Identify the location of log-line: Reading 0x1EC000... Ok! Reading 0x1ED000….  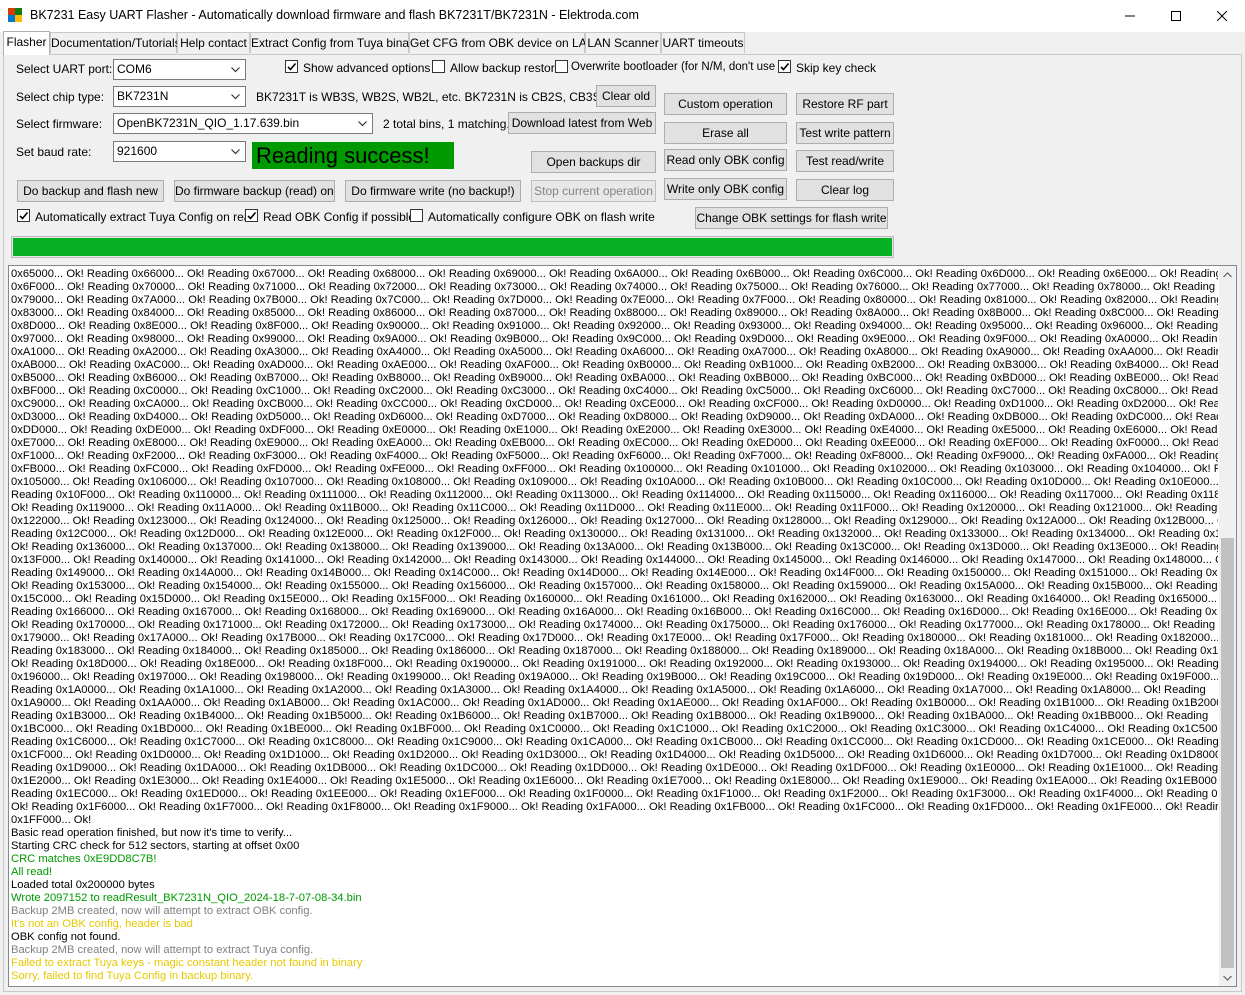
(614, 794).